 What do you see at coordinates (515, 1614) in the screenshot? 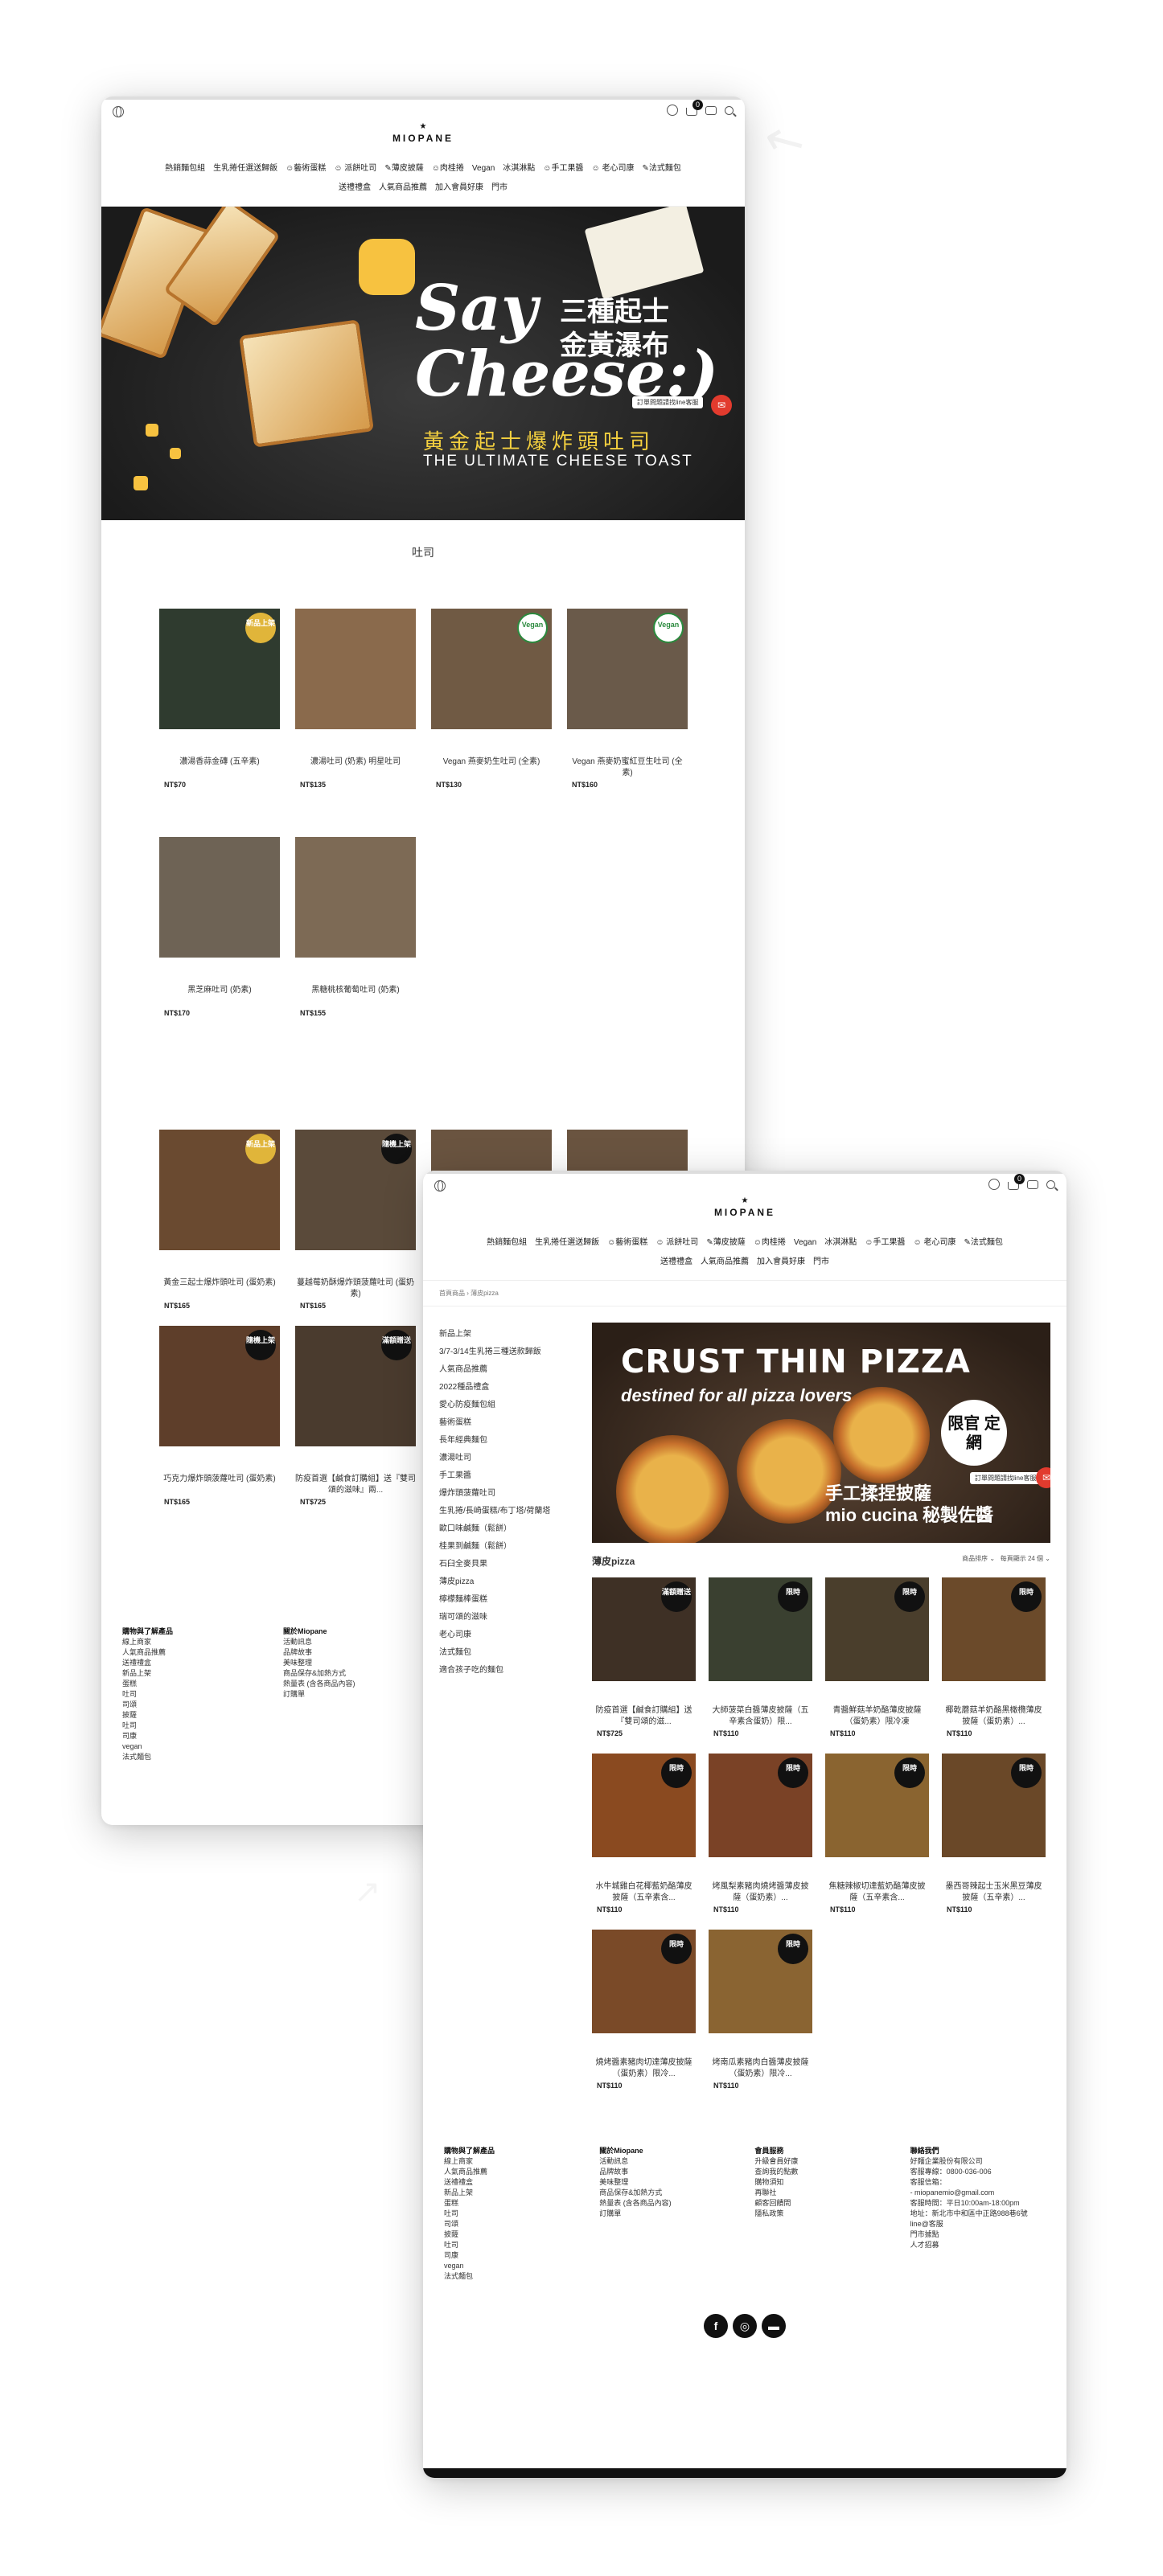
I see `sidebar-item: 瑞可頌的滋味` at bounding box center [515, 1614].